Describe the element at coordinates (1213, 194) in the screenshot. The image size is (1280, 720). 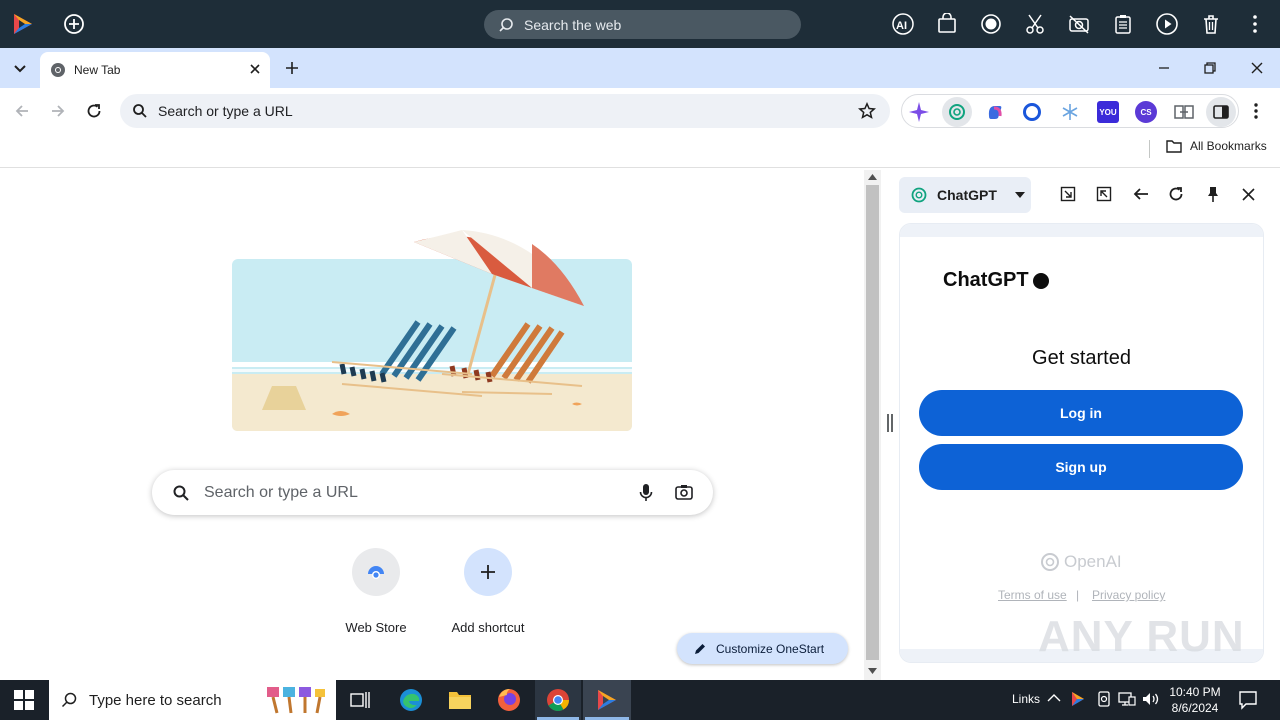
I see `pin-icon` at that location.